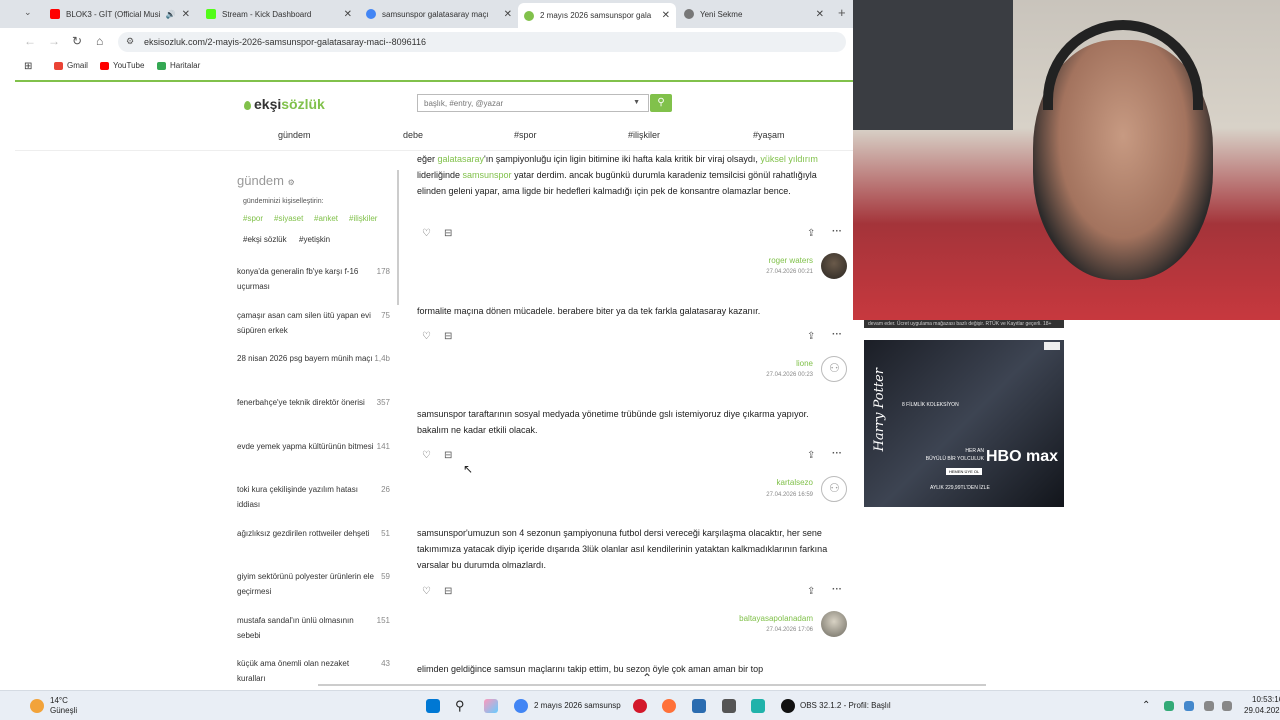 The height and width of the screenshot is (720, 1280). Describe the element at coordinates (1052, 346) in the screenshot. I see `ad-info-icon` at that location.